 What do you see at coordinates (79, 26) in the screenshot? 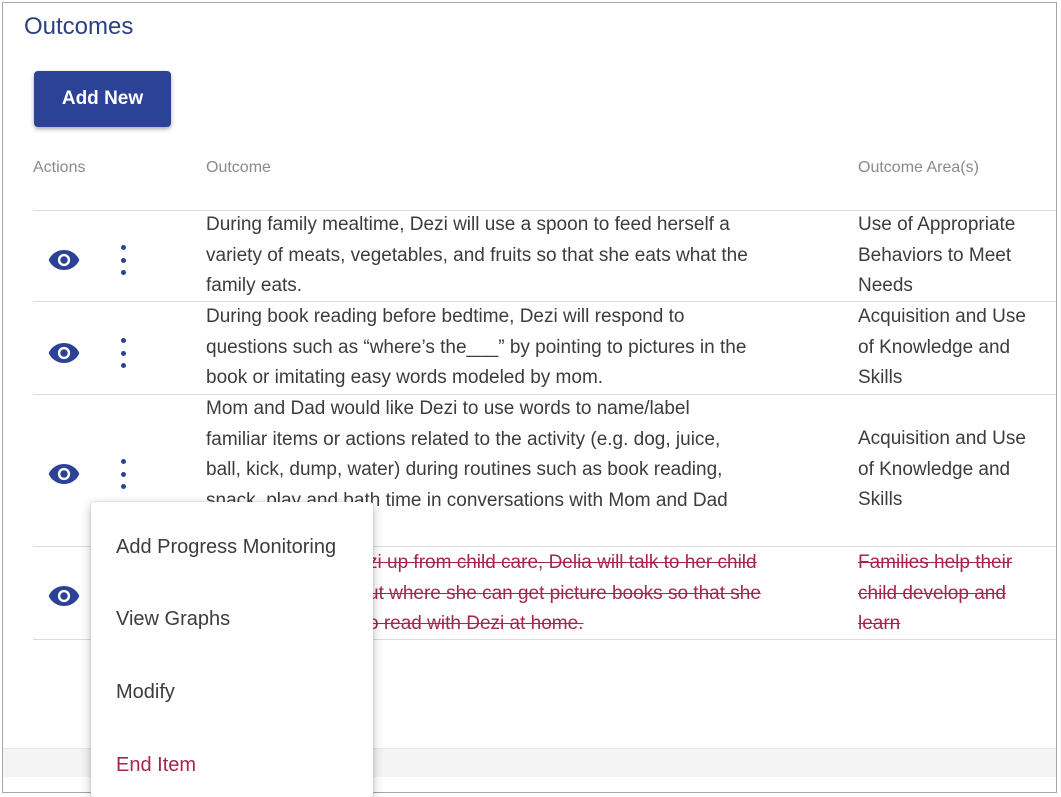
I see `page-title: Outcomes` at bounding box center [79, 26].